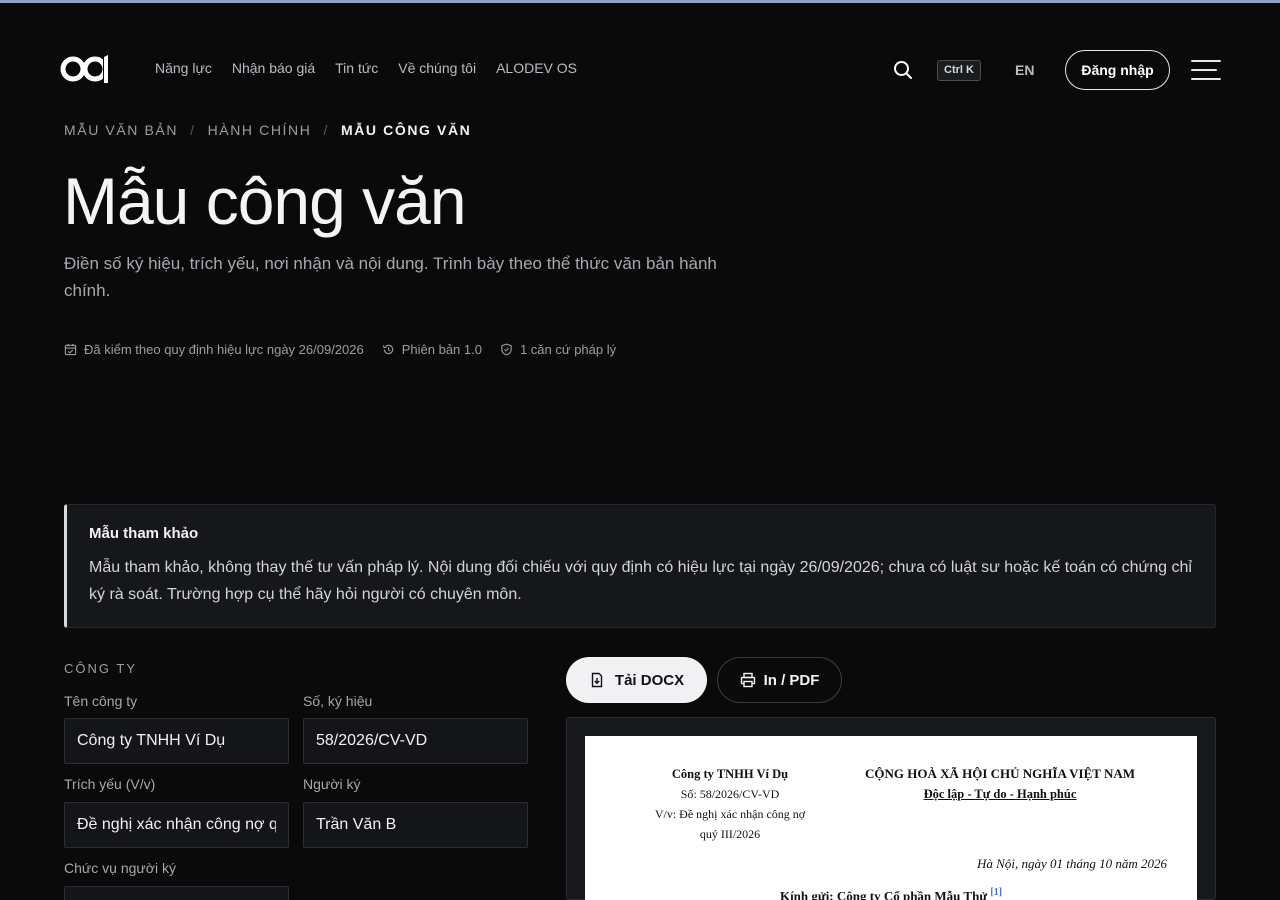  What do you see at coordinates (176, 825) in the screenshot?
I see `subject-input` at bounding box center [176, 825].